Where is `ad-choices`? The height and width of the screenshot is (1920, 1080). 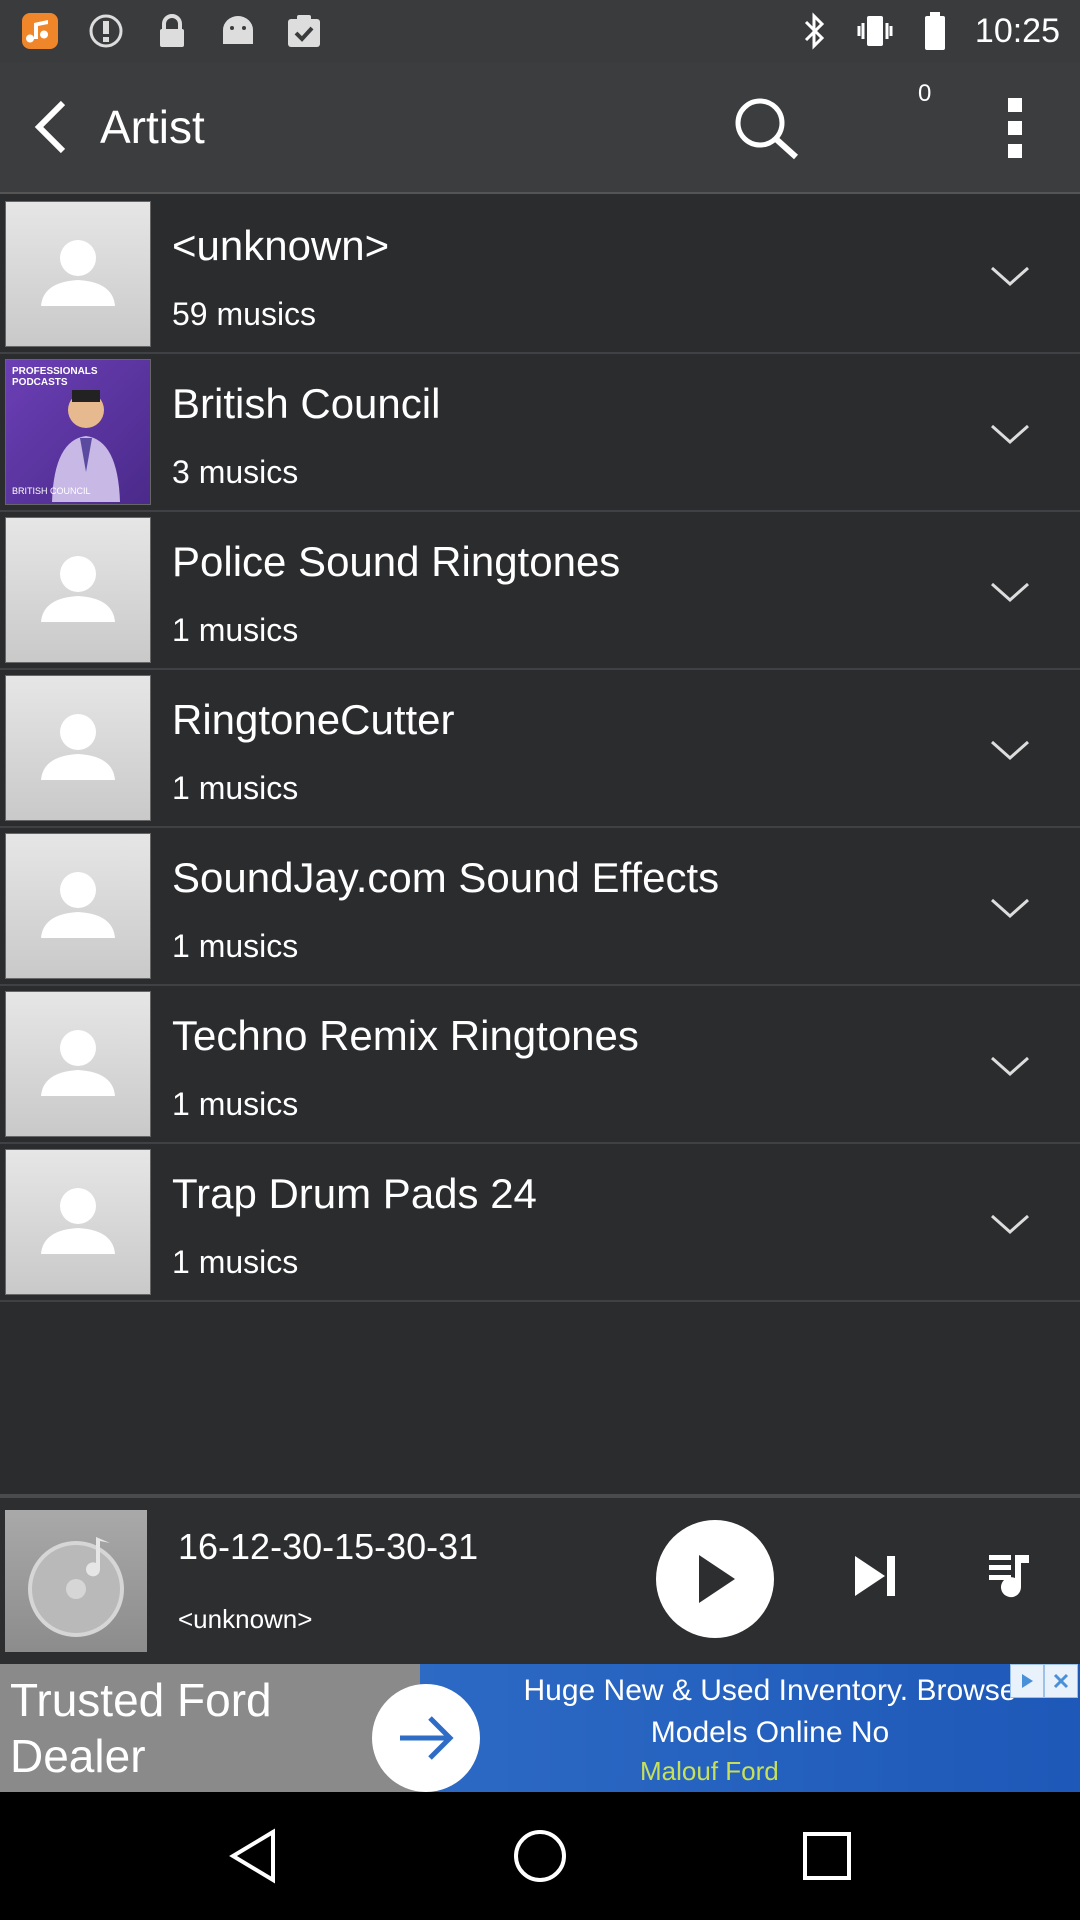 ad-choices is located at coordinates (1045, 1681).